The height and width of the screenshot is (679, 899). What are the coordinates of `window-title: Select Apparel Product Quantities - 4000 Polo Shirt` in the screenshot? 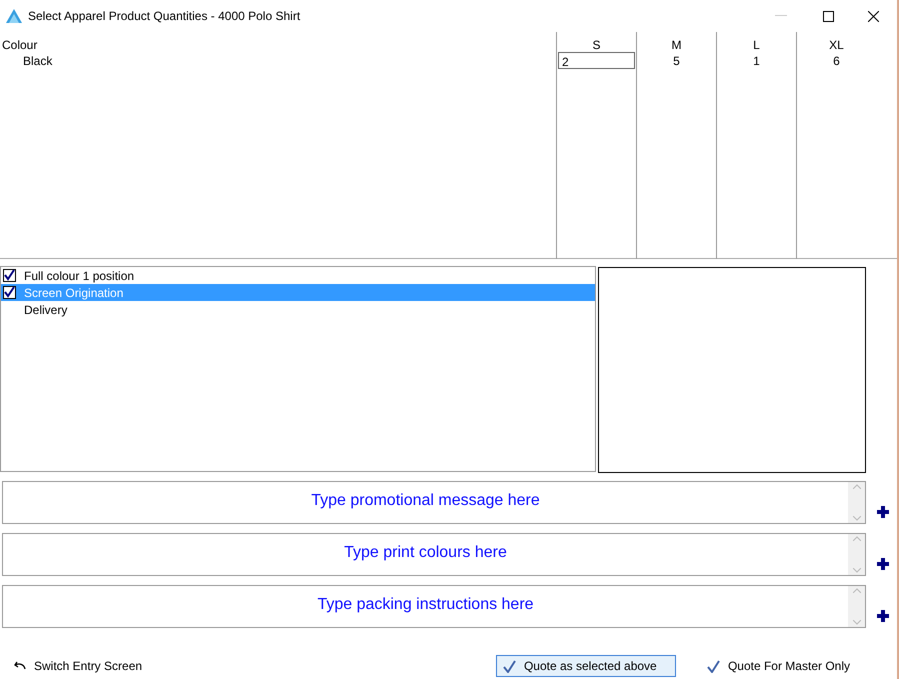 It's located at (164, 16).